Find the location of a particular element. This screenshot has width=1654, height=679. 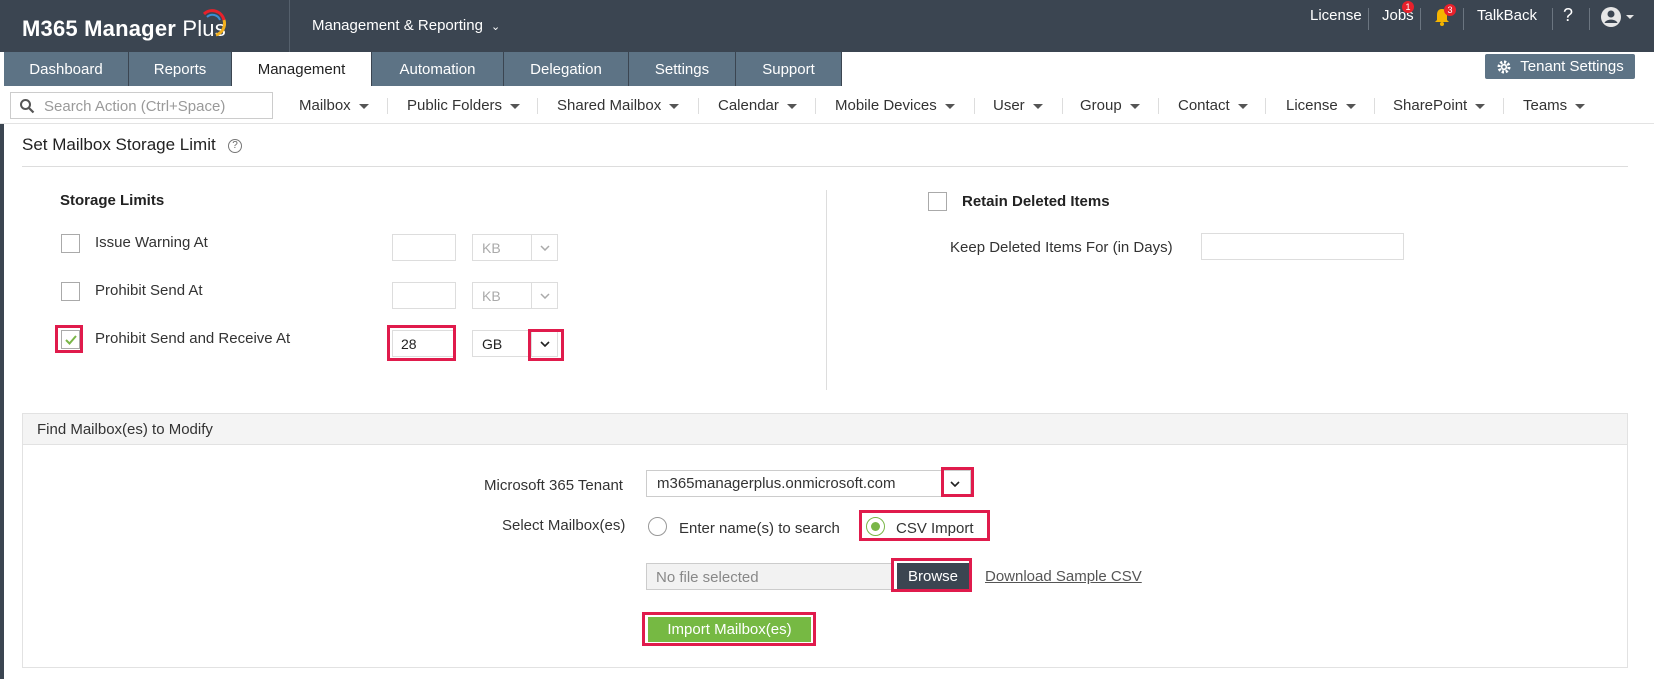

tab-support: Support is located at coordinates (789, 69).